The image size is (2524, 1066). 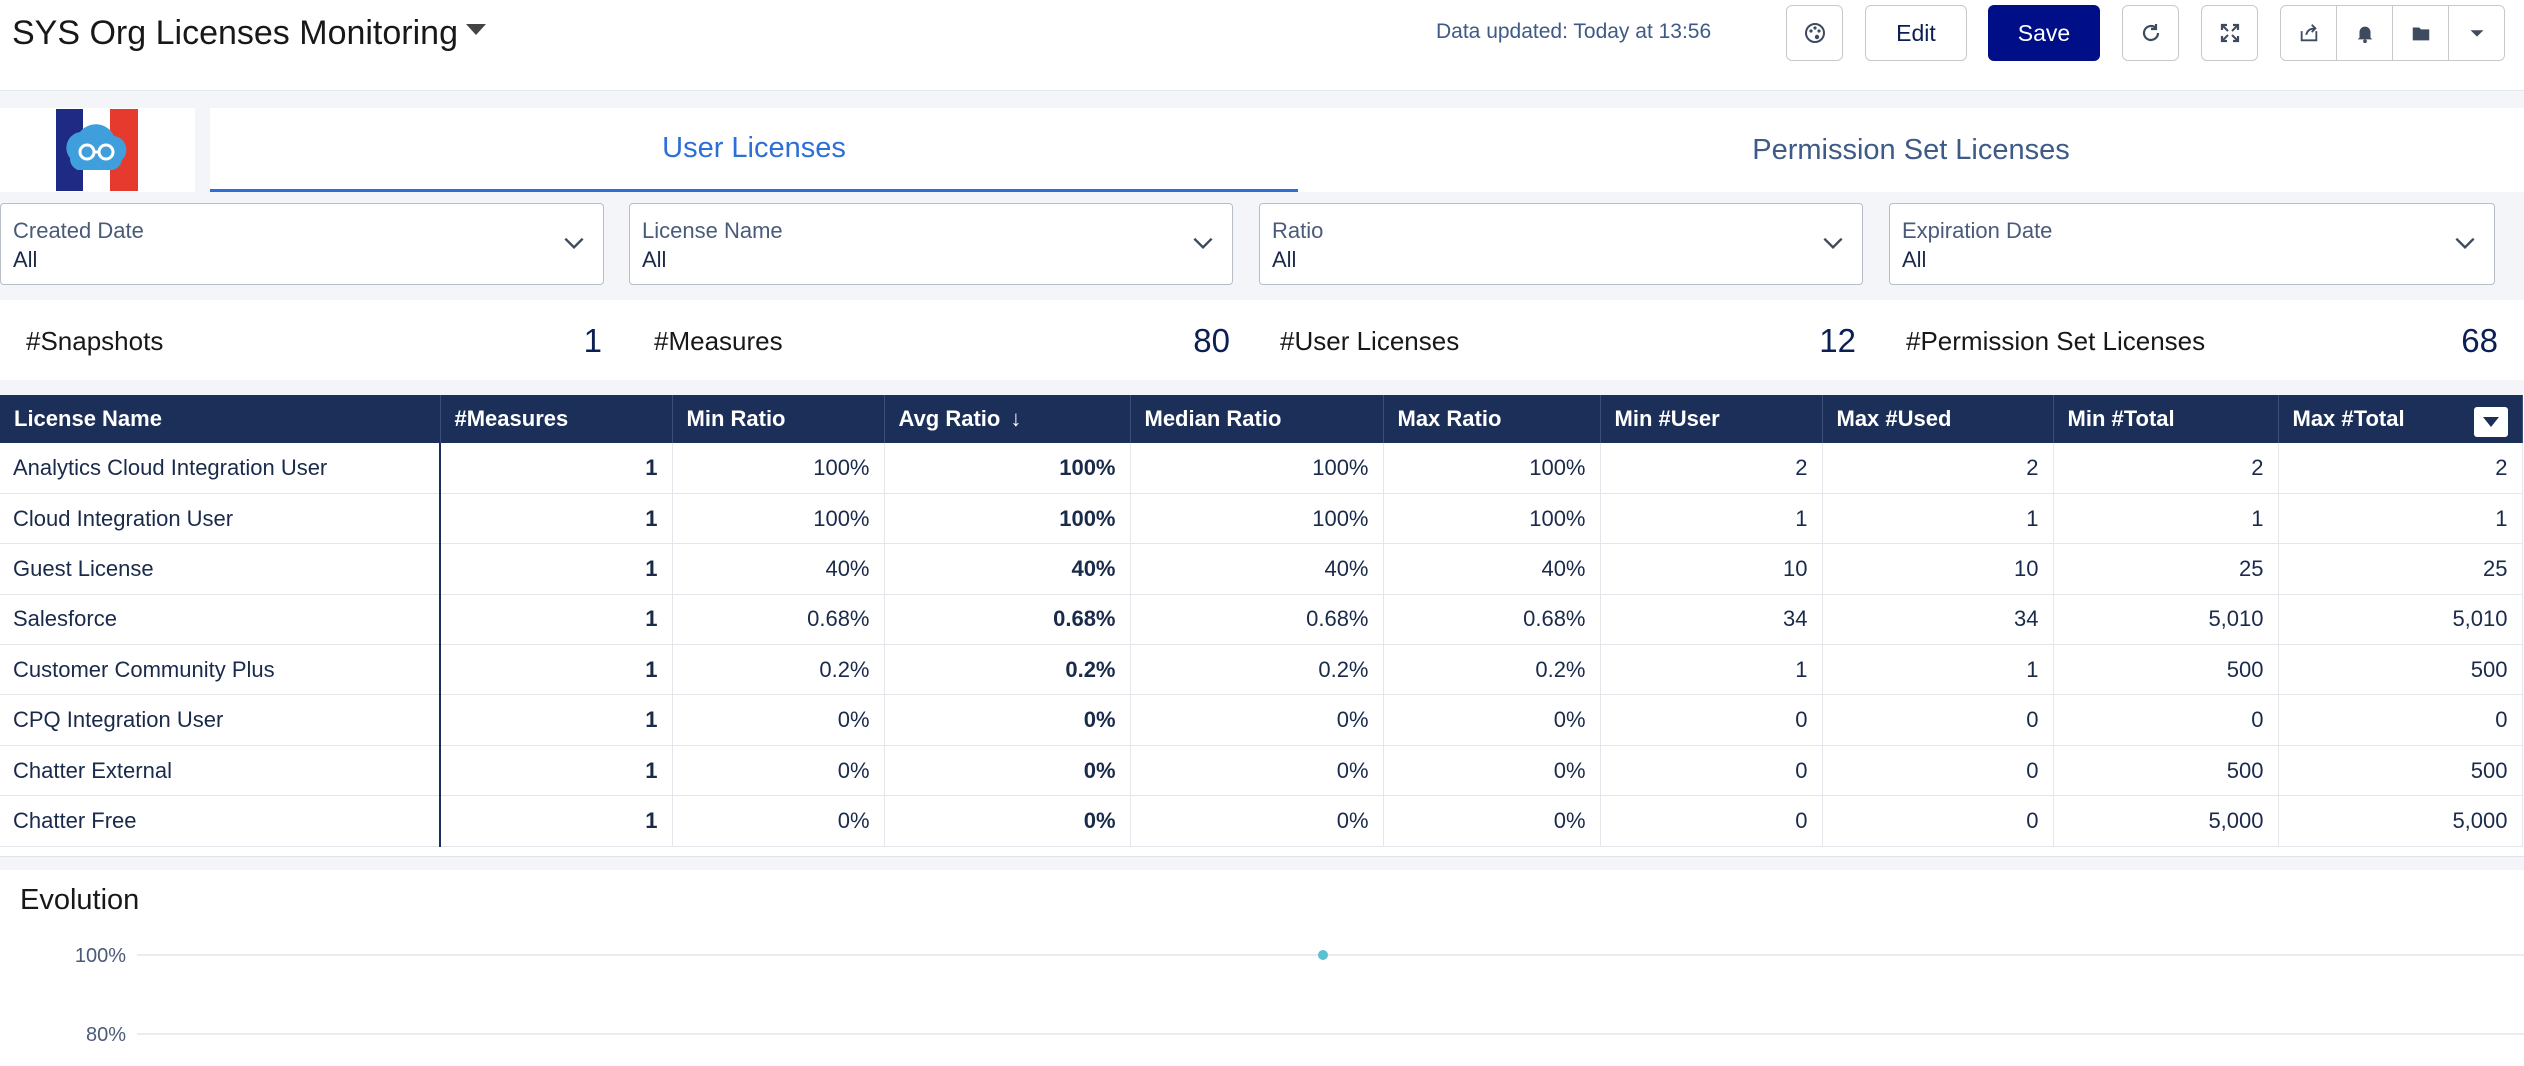 I want to click on table-row: Guest License 1 40% 40% 40% 40% 10 10 25 25, so click(x=1261, y=569).